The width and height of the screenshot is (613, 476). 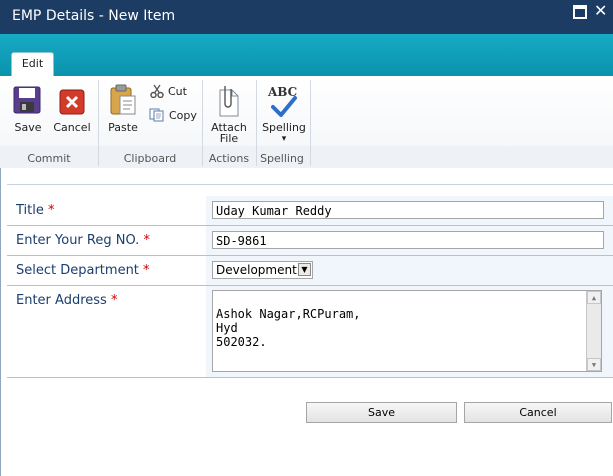 What do you see at coordinates (408, 240) in the screenshot?
I see `reg-no-input: SD-9861` at bounding box center [408, 240].